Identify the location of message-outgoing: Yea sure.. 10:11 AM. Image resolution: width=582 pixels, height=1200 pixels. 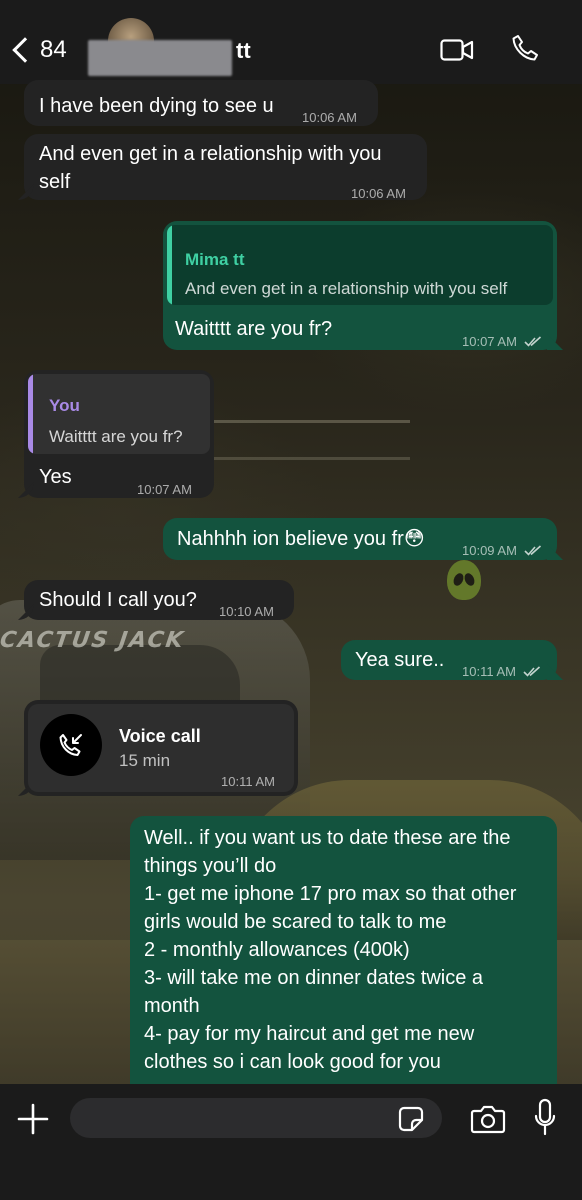
(452, 660).